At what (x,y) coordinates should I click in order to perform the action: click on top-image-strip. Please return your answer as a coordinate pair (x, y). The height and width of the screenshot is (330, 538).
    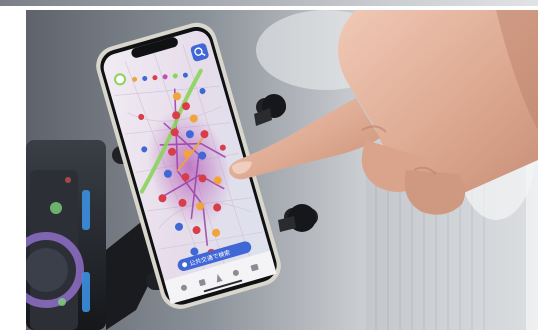
    Looking at the image, I should click on (269, 3).